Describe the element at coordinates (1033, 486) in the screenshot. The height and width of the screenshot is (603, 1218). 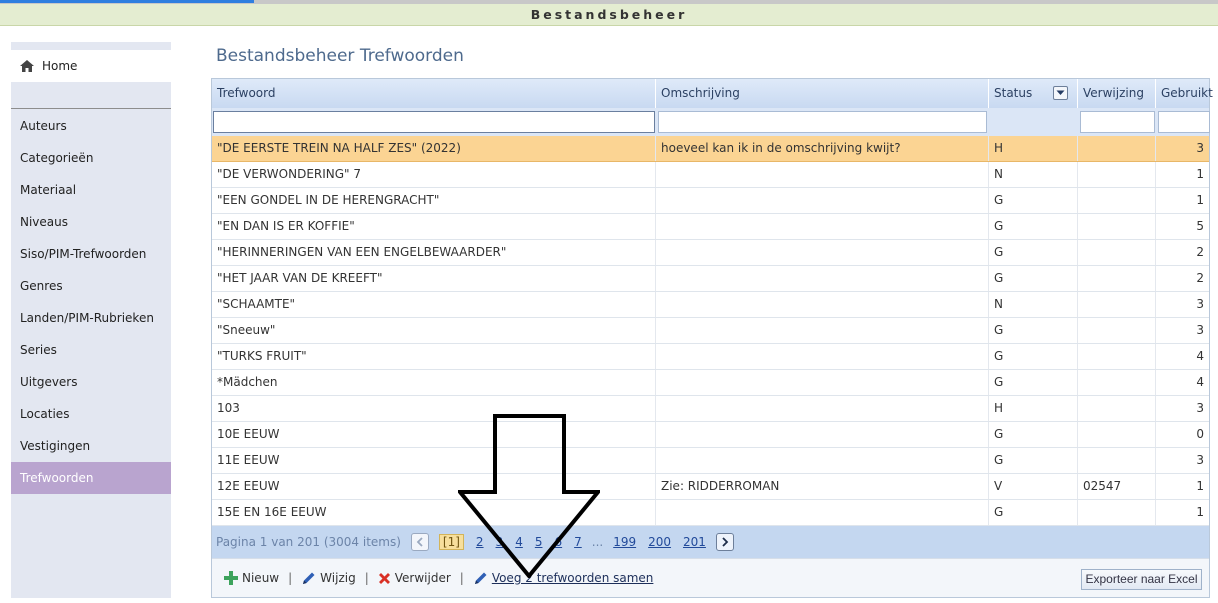
I see `cell-status: V` at that location.